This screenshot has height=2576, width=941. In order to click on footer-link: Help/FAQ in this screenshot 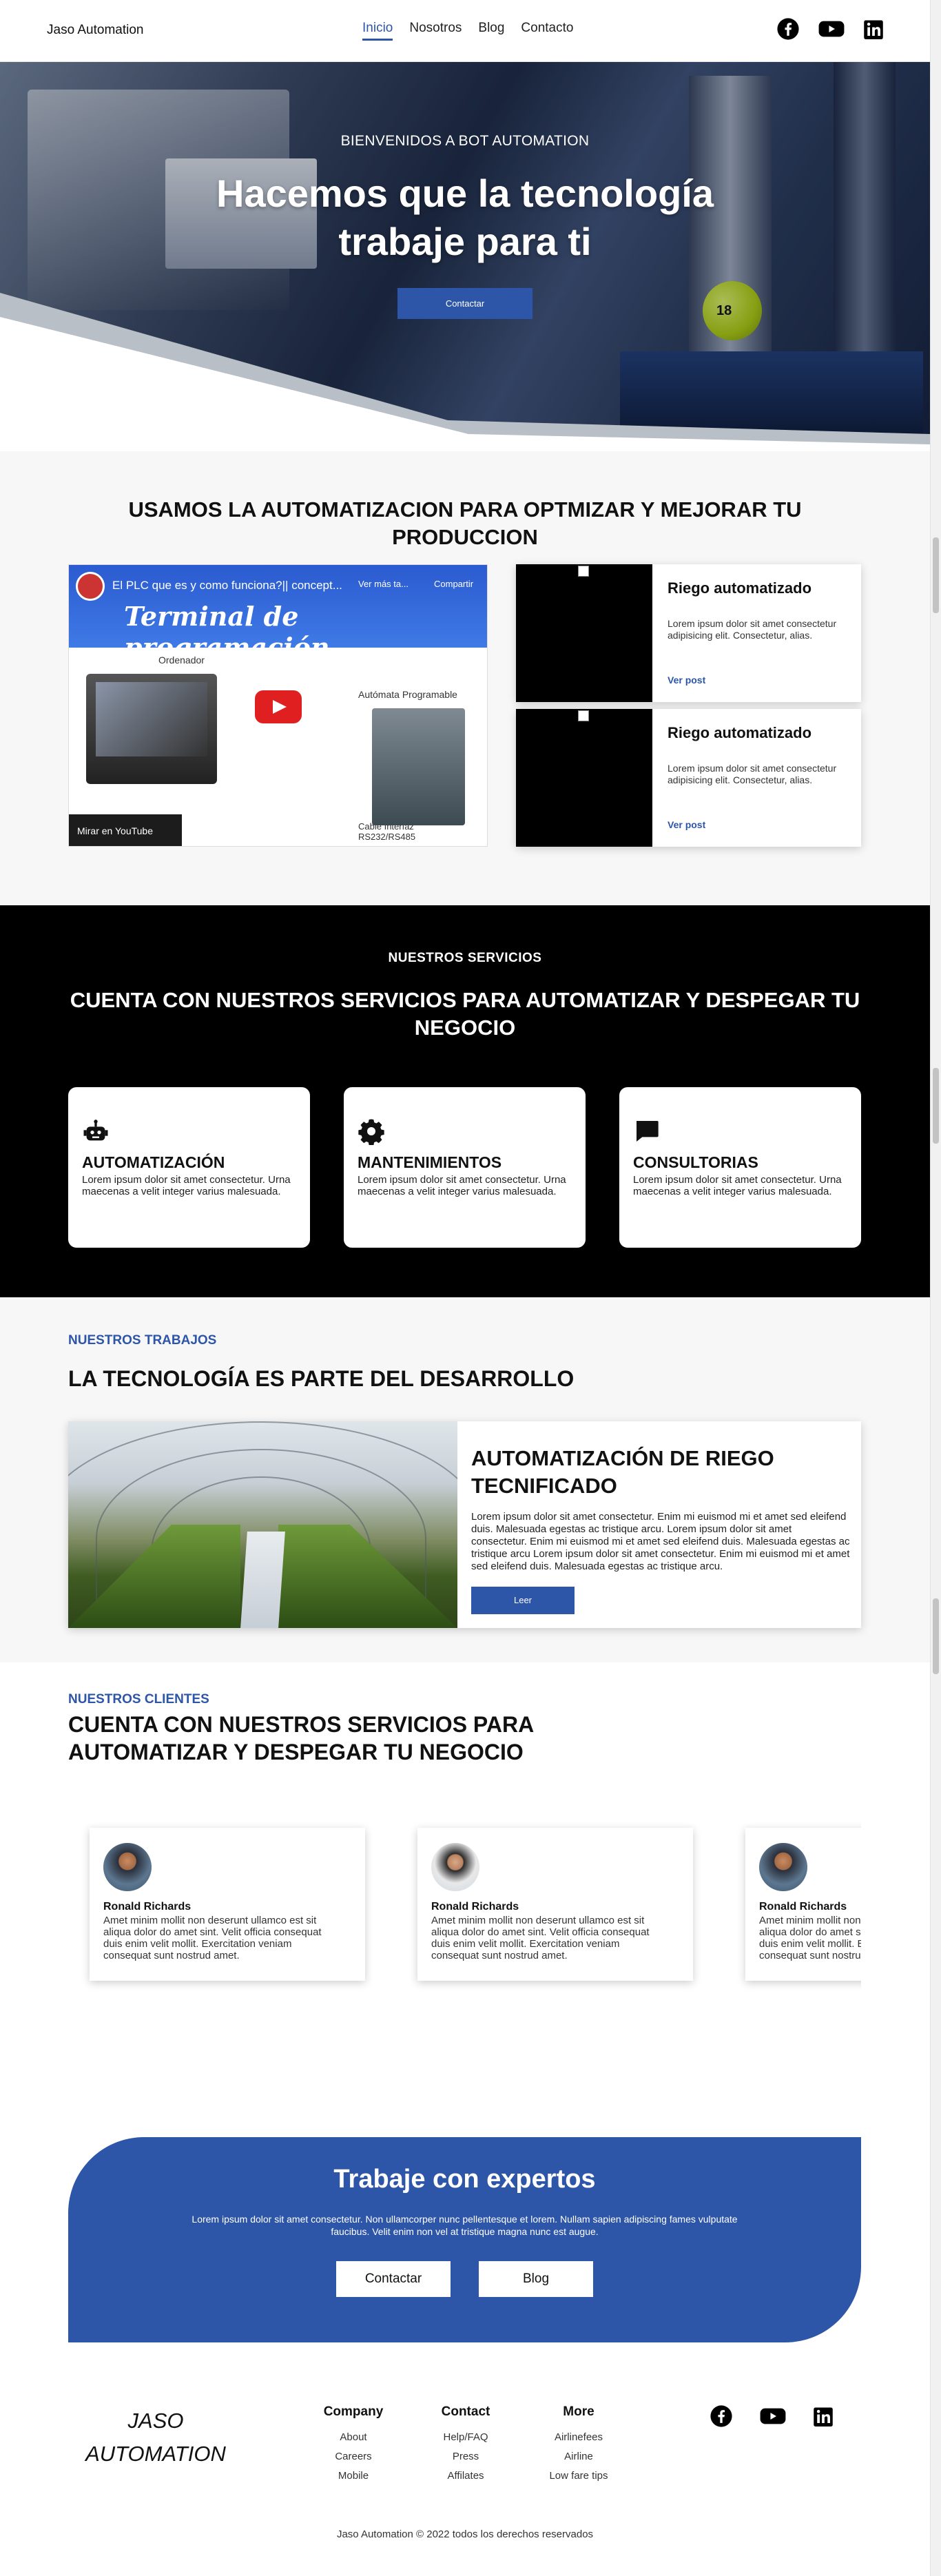, I will do `click(466, 2437)`.